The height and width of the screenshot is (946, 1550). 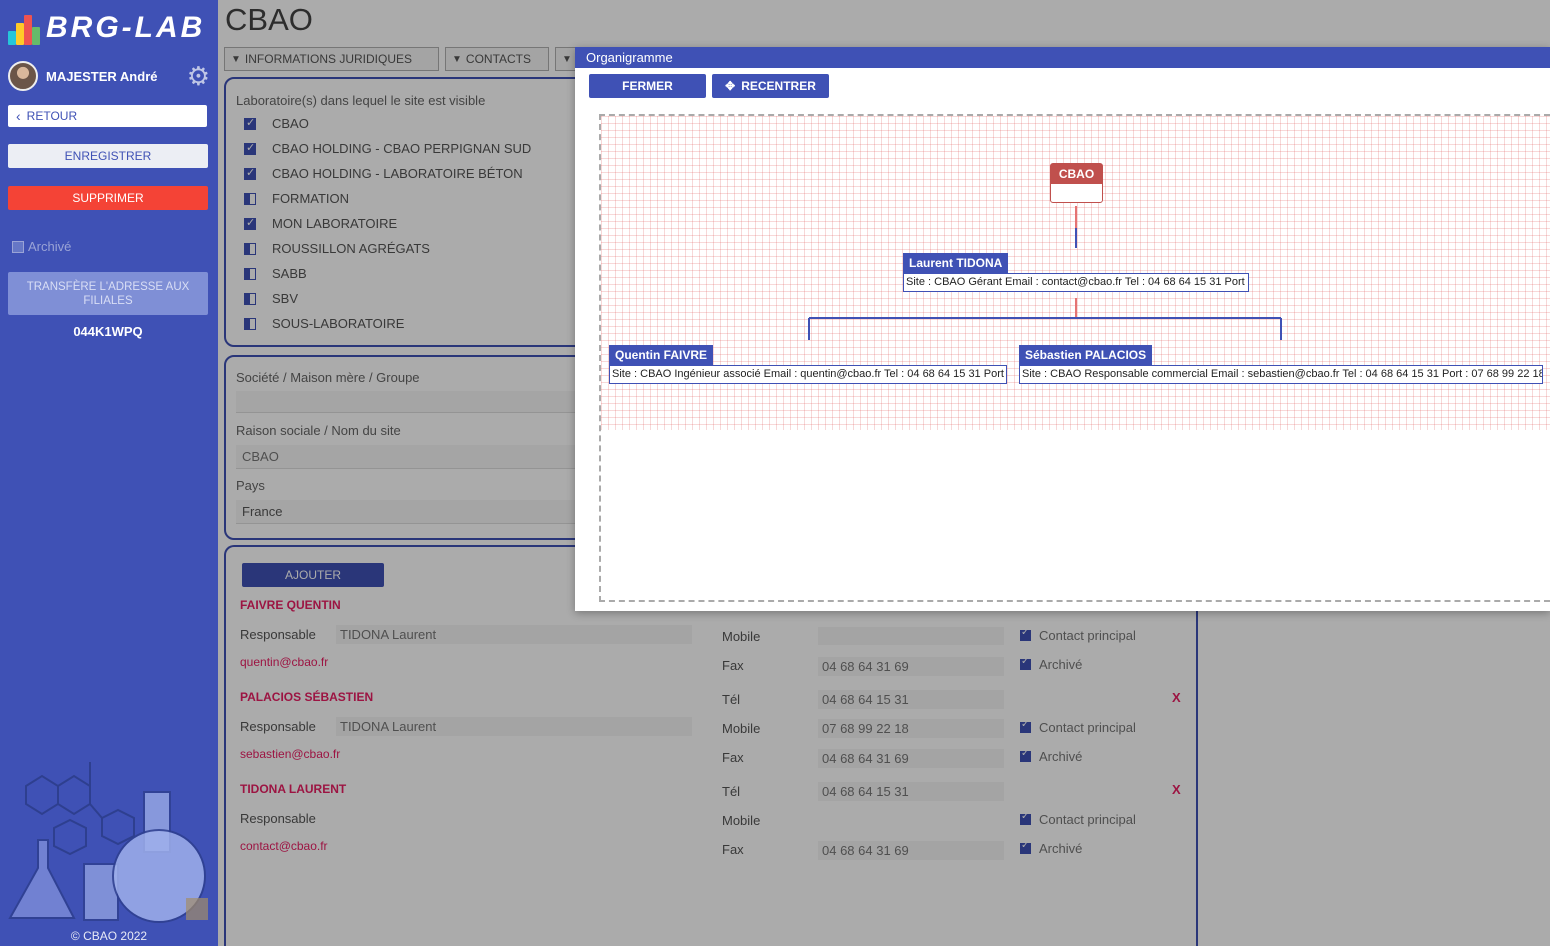 What do you see at coordinates (109, 936) in the screenshot?
I see `copyright: © CBAO 2022` at bounding box center [109, 936].